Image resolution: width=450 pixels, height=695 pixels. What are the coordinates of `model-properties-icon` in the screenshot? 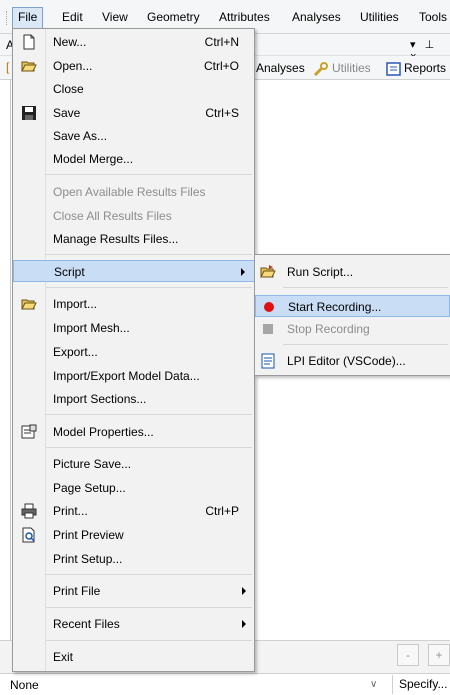 It's located at (29, 431).